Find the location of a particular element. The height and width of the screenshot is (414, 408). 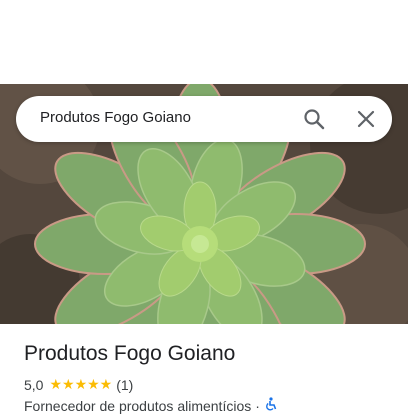

wheelchair-accessible-icon is located at coordinates (271, 405).